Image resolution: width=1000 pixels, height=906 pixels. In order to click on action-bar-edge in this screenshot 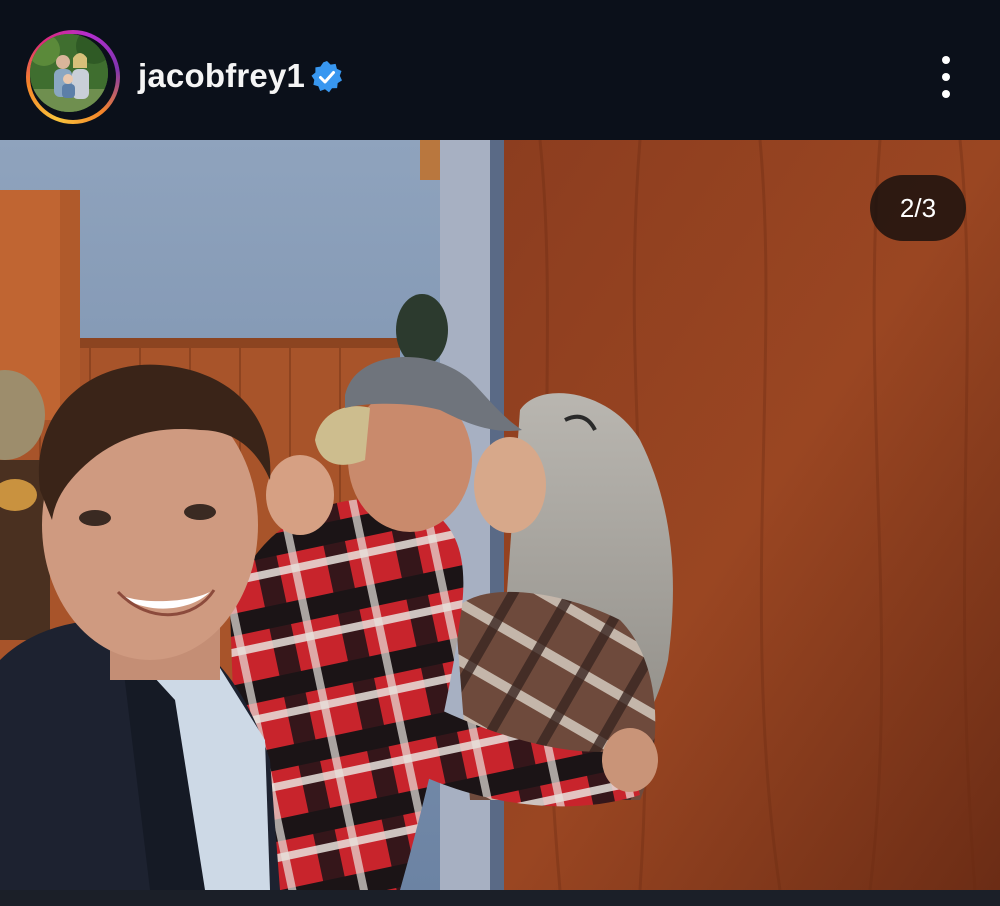, I will do `click(500, 898)`.